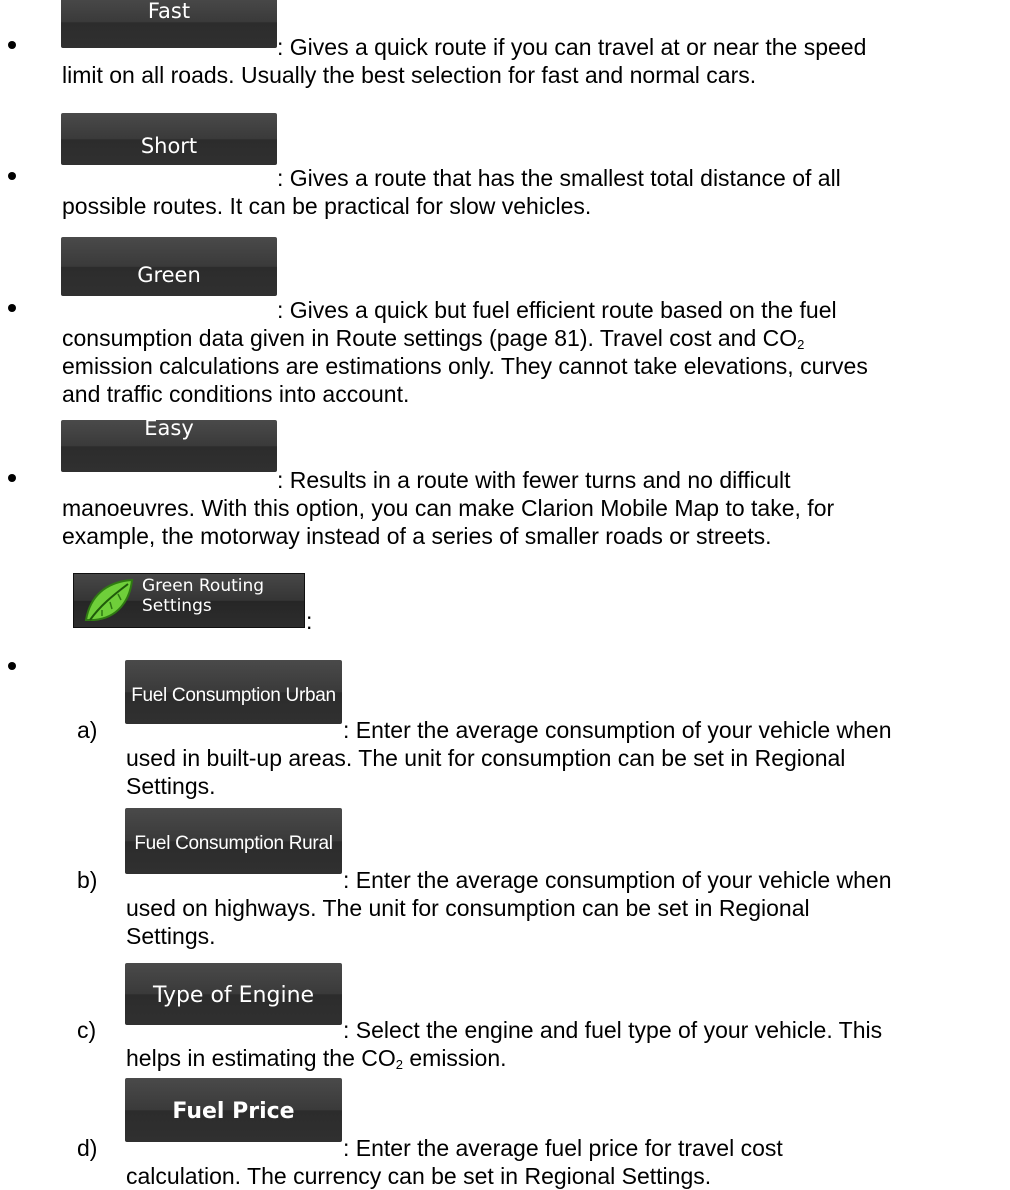 This screenshot has height=1190, width=1010. What do you see at coordinates (171, 786) in the screenshot?
I see `urban-description-cont2: Settings.` at bounding box center [171, 786].